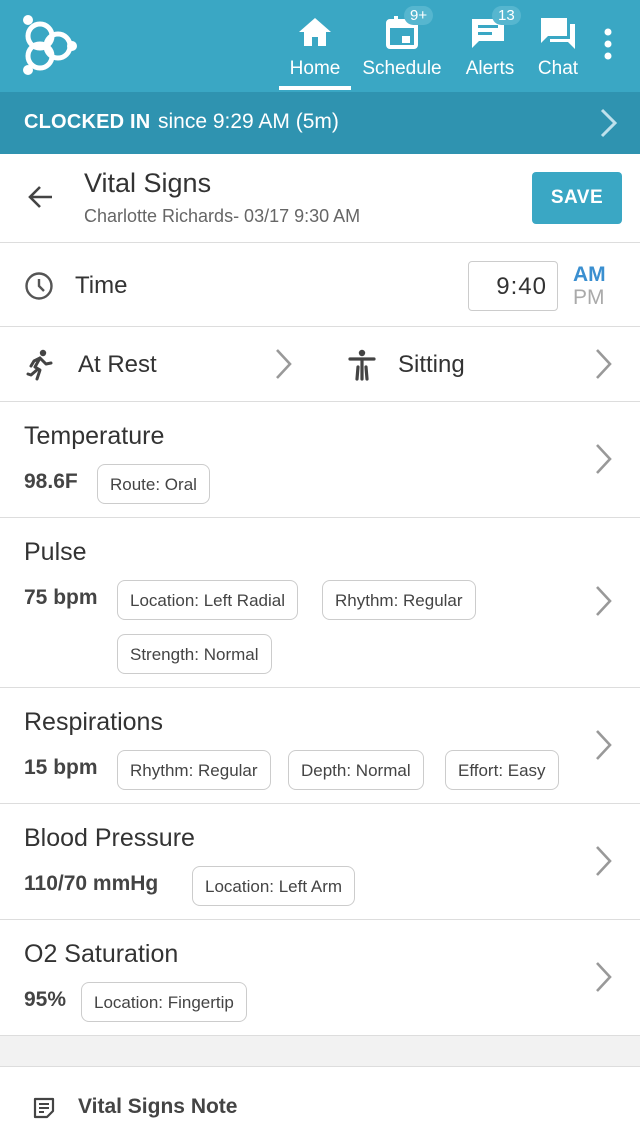 This screenshot has width=640, height=1138. I want to click on temperature-value: 98.6F, so click(51, 481).